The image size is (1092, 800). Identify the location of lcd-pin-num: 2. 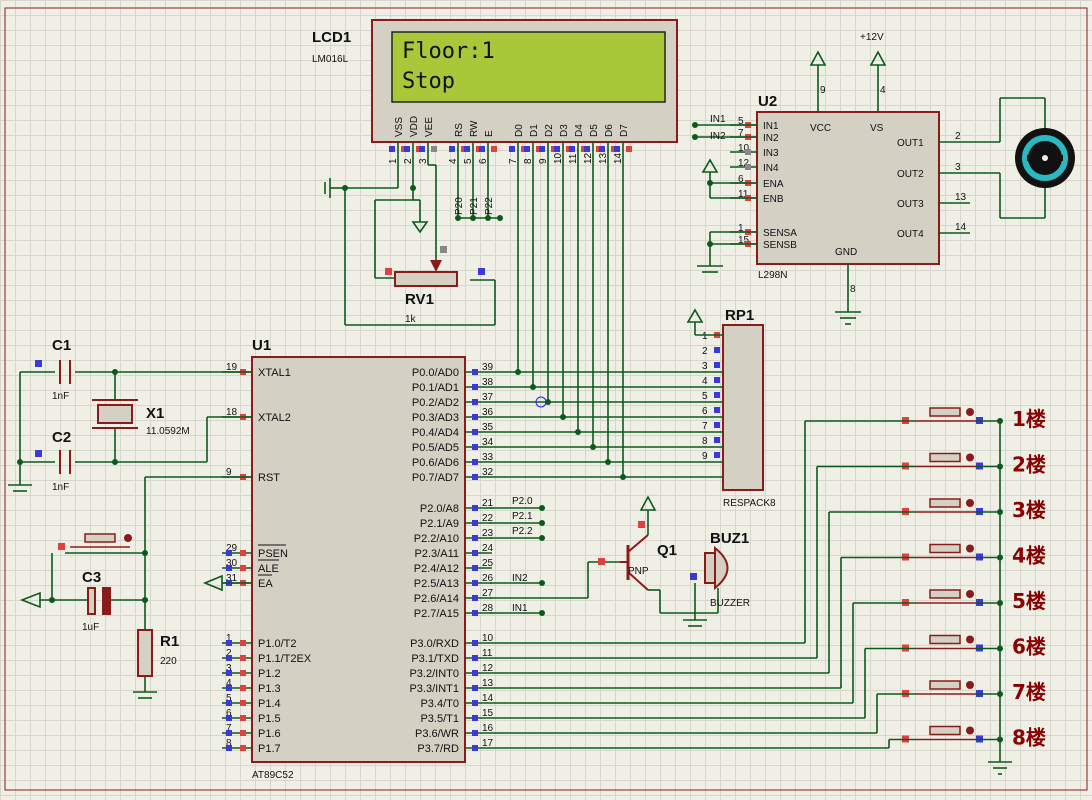
(408, 161).